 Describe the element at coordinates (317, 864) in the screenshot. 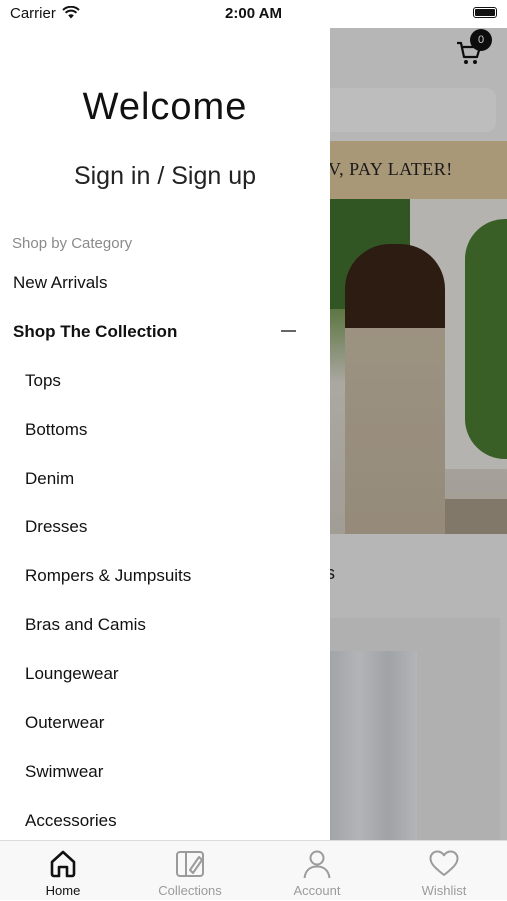

I see `account-icon` at that location.